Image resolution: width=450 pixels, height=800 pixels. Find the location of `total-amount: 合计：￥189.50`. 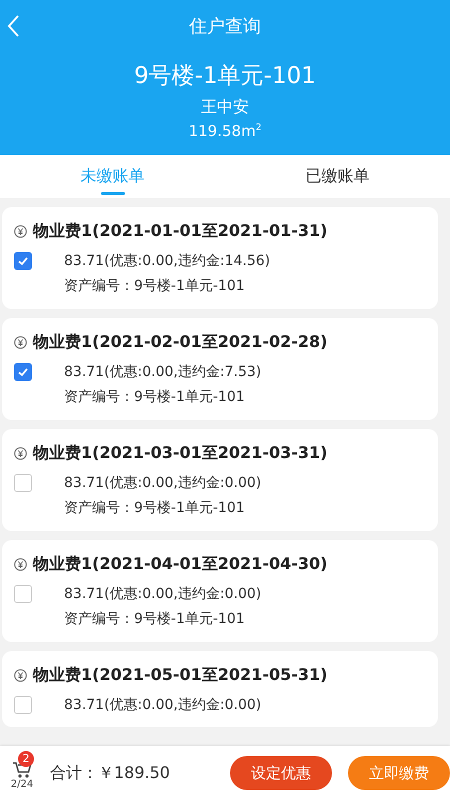

total-amount: 合计：￥189.50 is located at coordinates (110, 773).